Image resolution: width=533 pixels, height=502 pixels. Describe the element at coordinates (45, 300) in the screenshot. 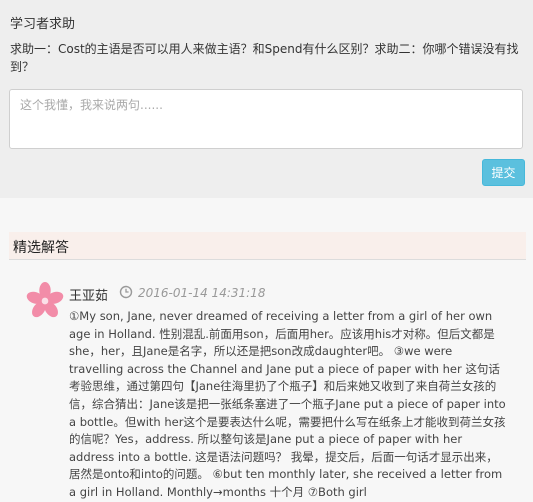

I see `flower-avatar-icon` at that location.